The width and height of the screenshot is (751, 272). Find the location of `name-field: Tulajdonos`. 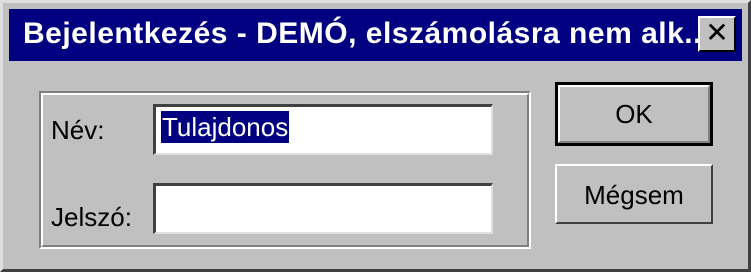

name-field: Tulajdonos is located at coordinates (323, 129).